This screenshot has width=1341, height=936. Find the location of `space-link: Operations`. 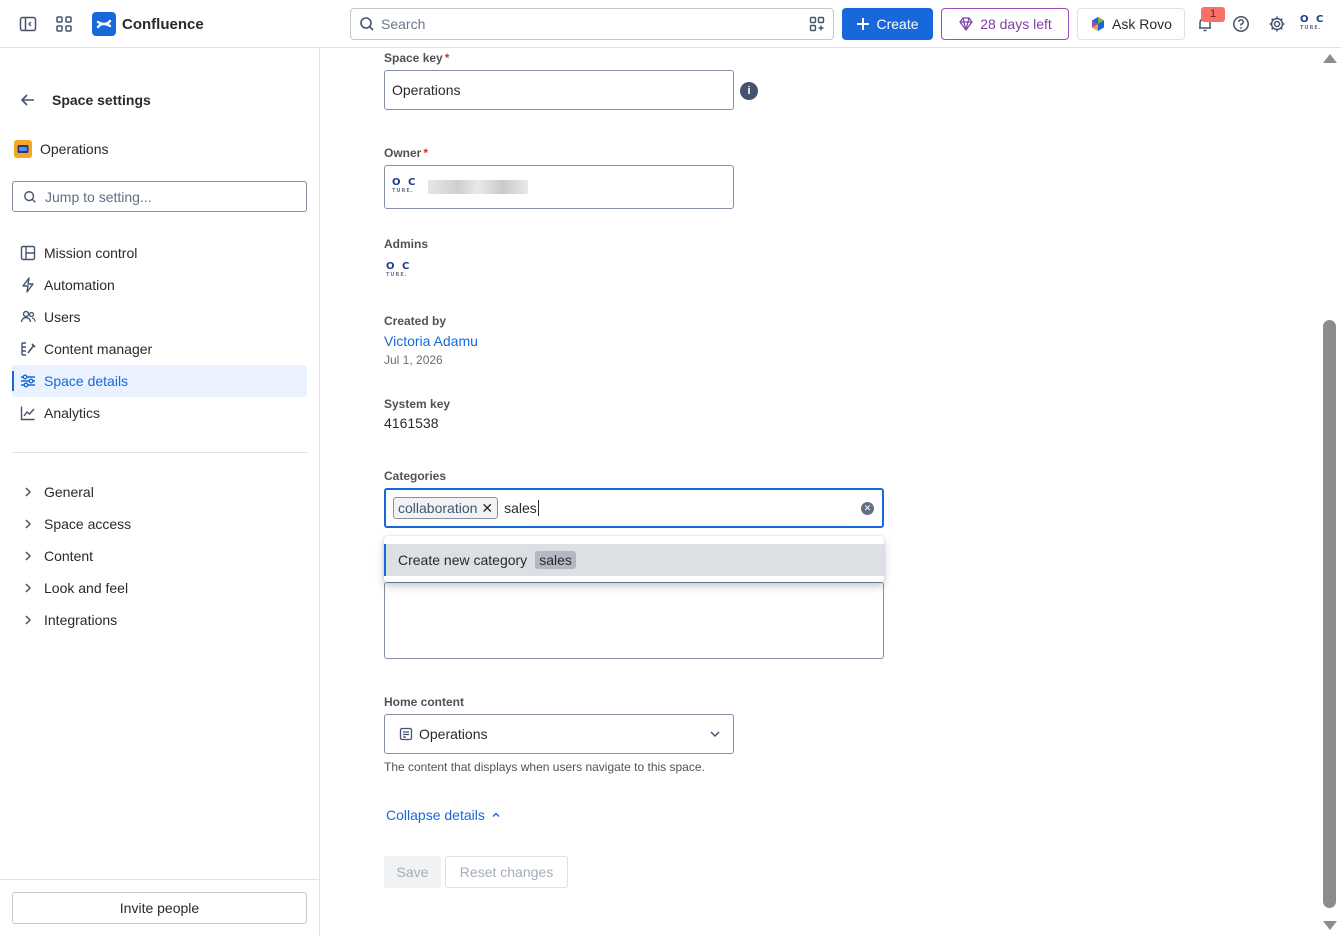

space-link: Operations is located at coordinates (61, 149).